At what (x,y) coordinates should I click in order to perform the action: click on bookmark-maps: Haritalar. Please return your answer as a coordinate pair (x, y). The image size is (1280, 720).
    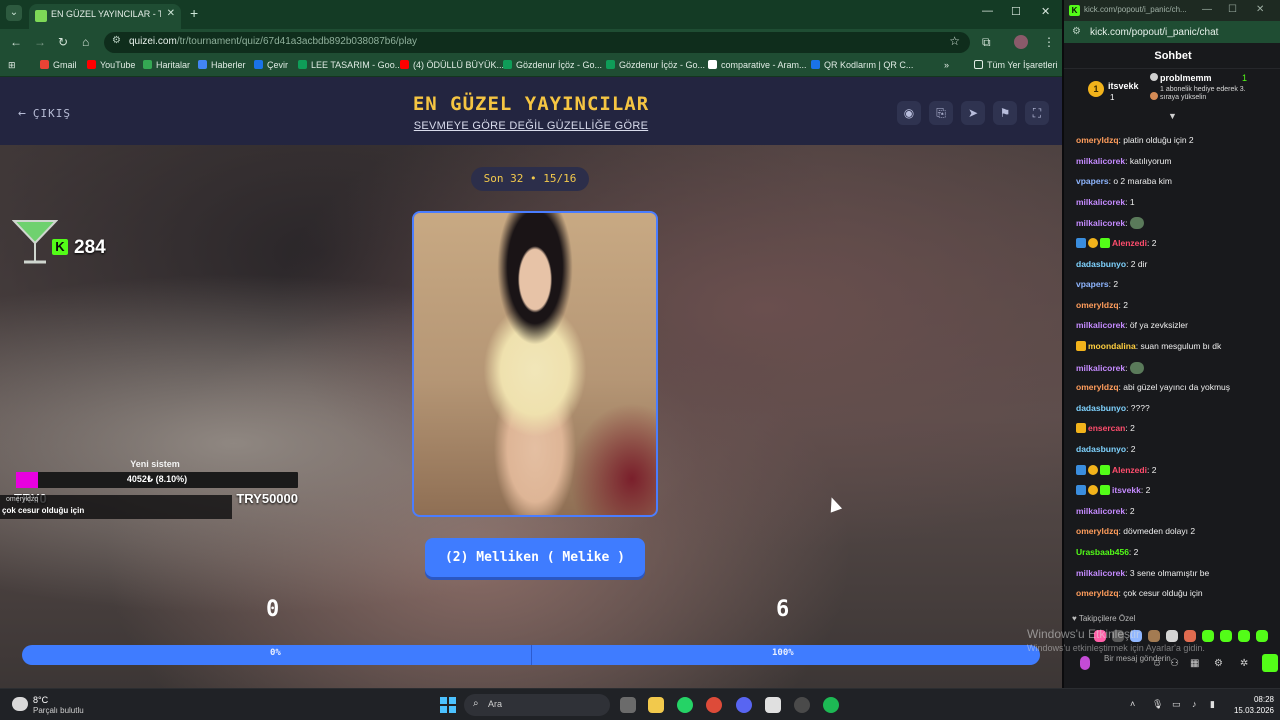
    Looking at the image, I should click on (166, 65).